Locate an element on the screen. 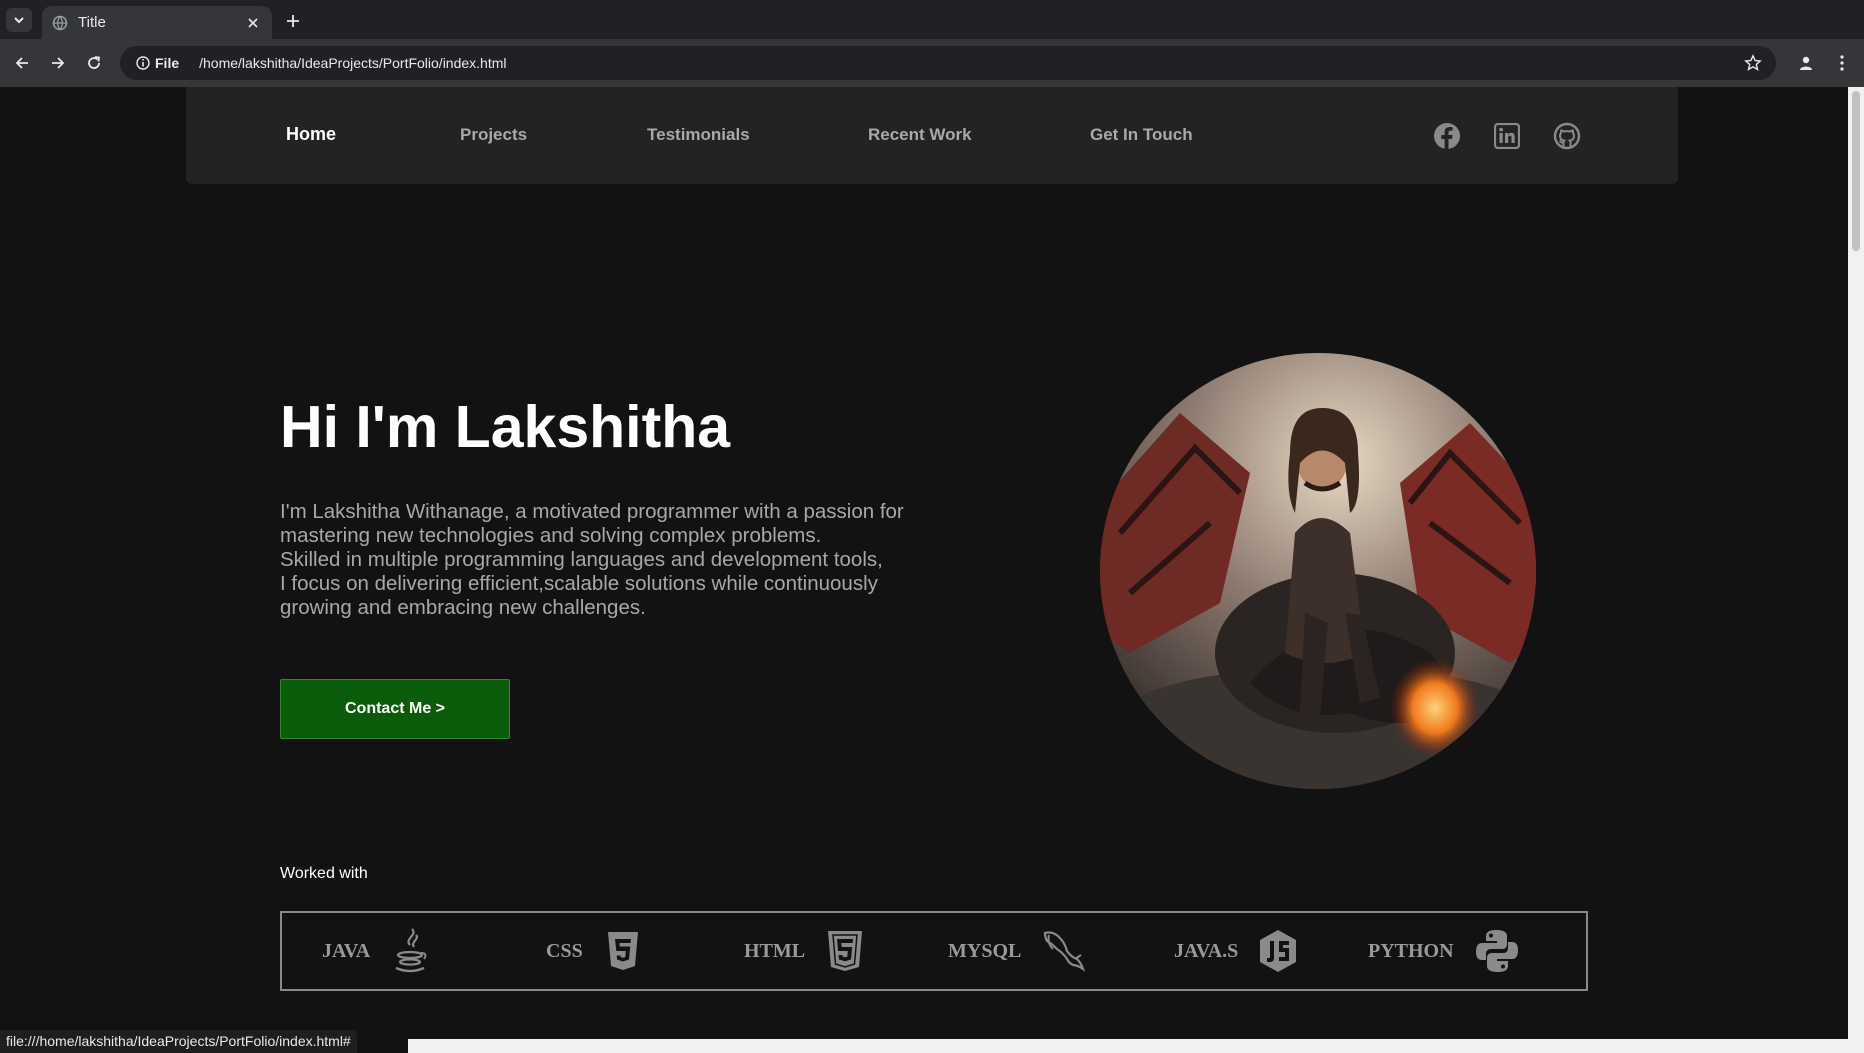 The width and height of the screenshot is (1864, 1053). bookmark-star-icon is located at coordinates (1753, 63).